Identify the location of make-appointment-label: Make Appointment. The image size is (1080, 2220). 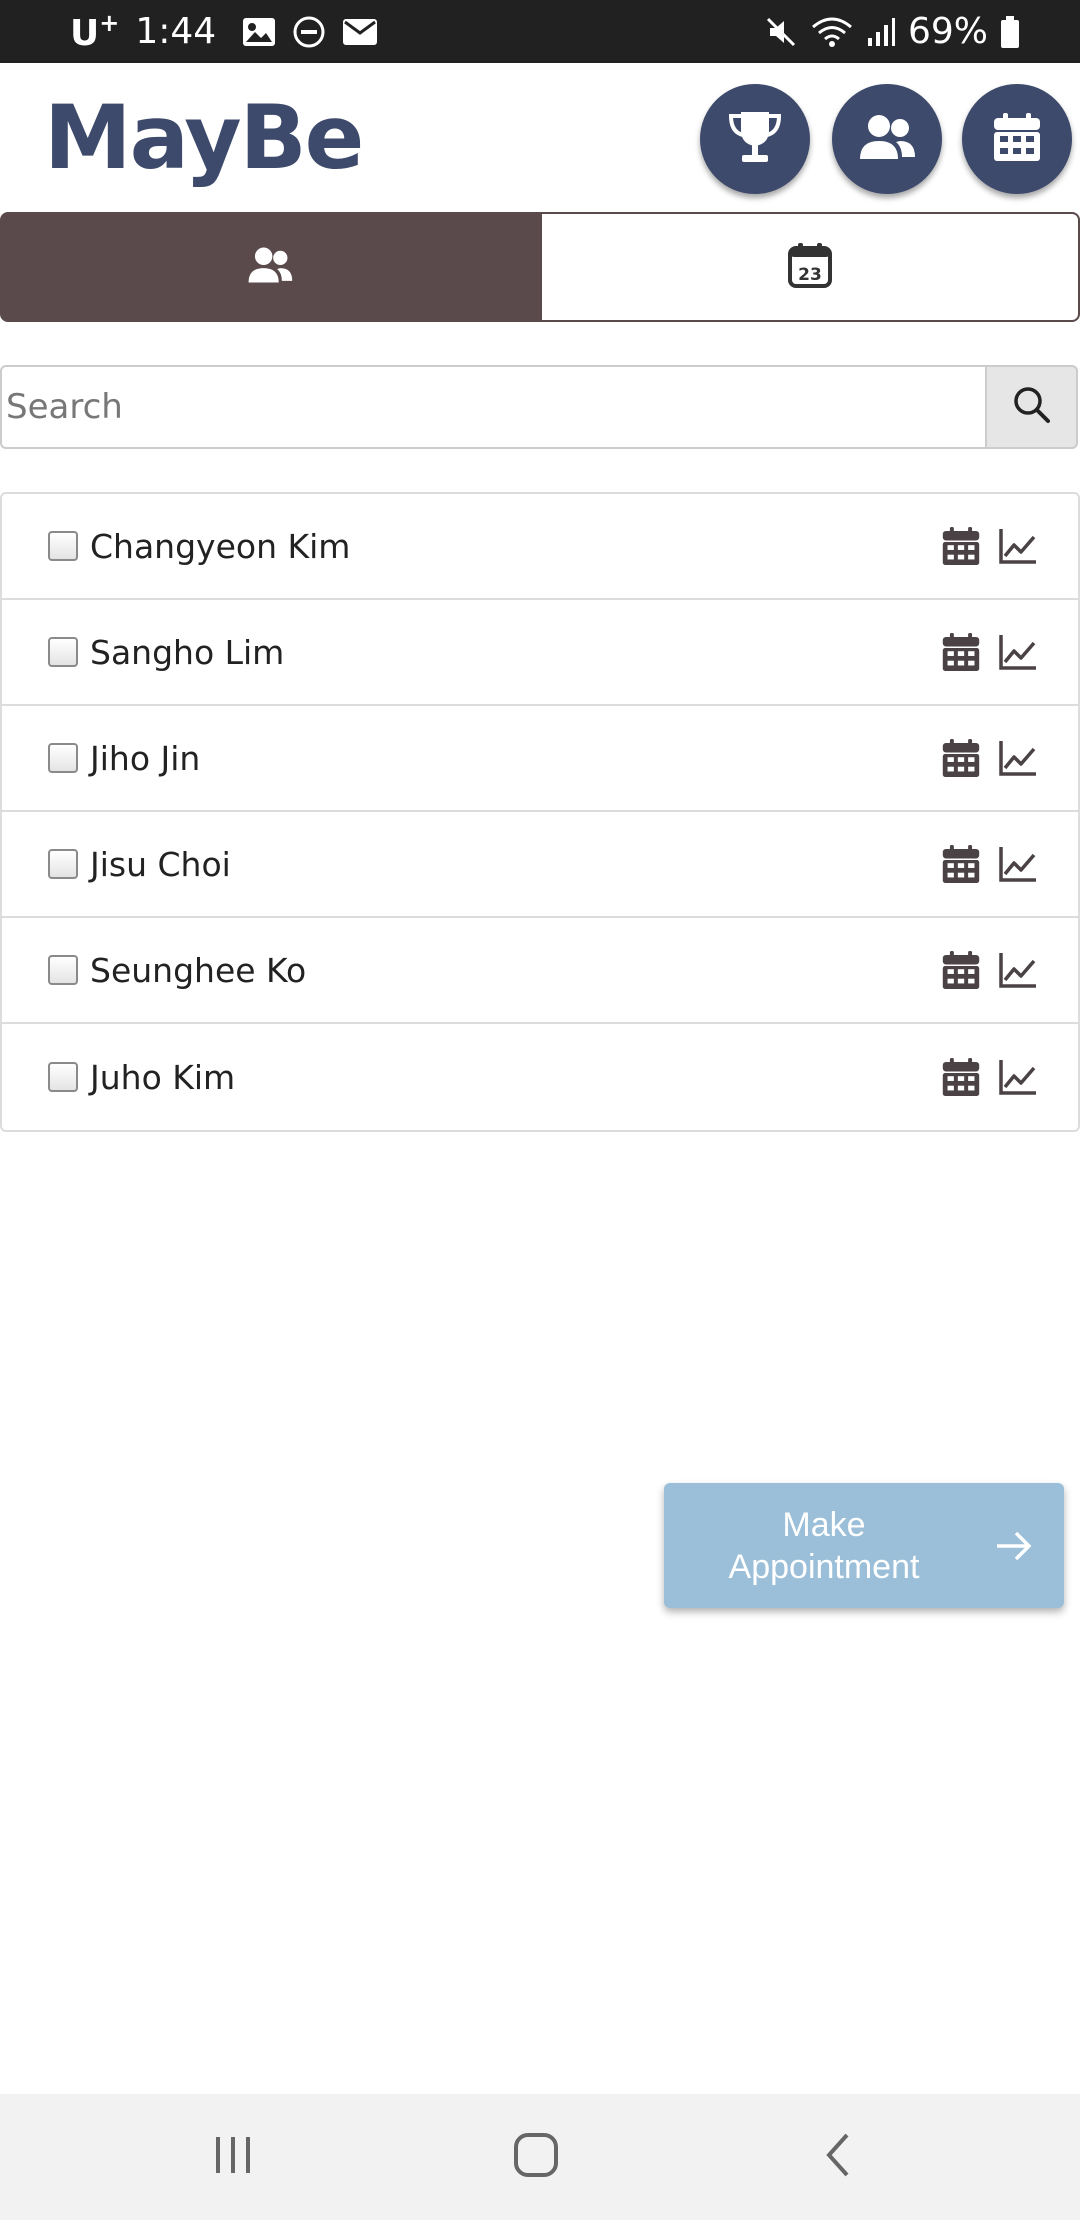
(824, 1546).